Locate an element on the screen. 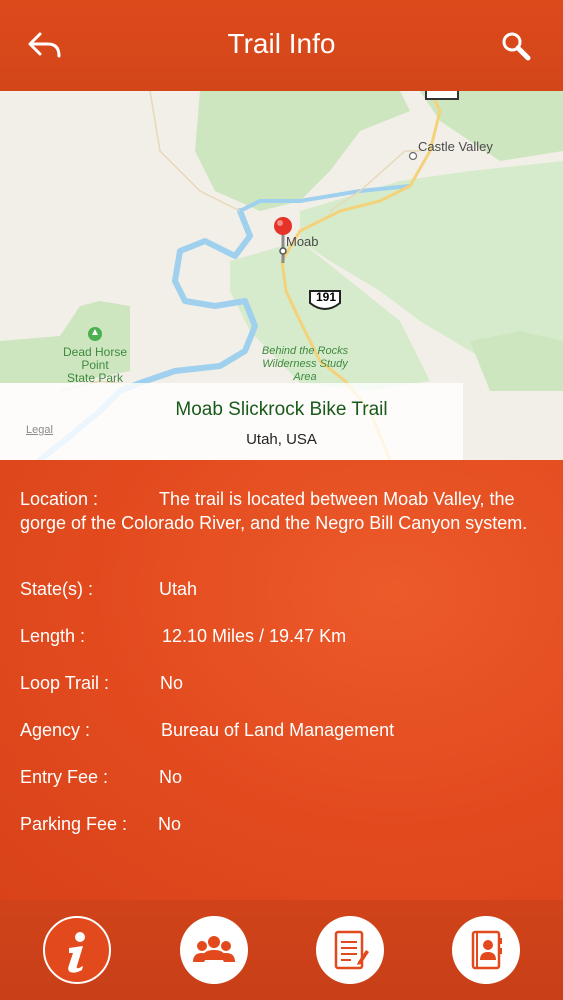  location-label: Location : is located at coordinates (59, 499).